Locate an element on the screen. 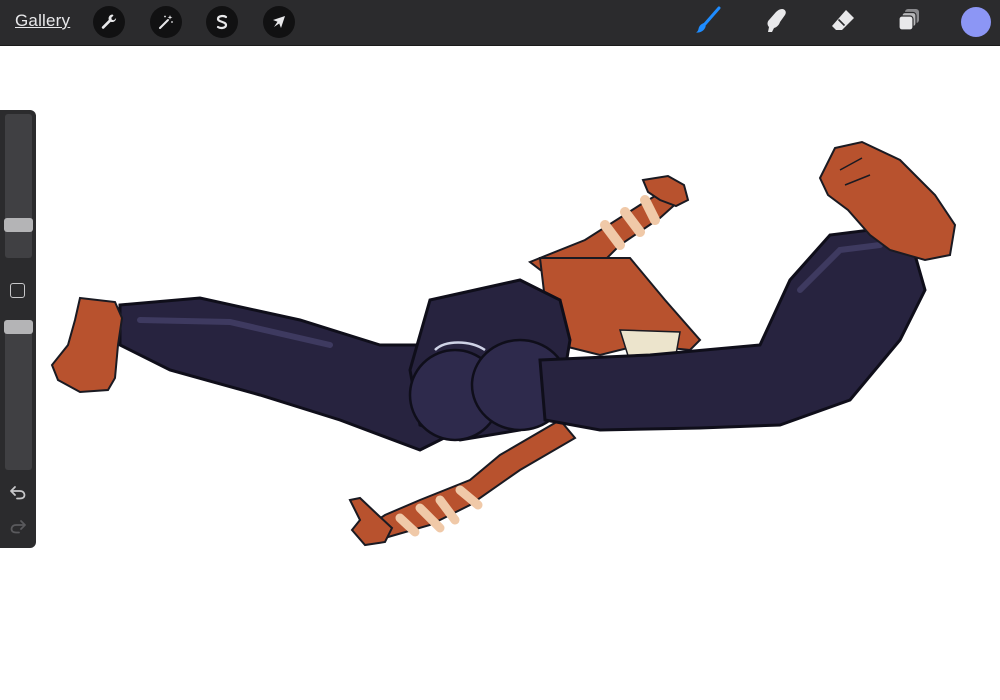 This screenshot has width=1000, height=700. brush-icon is located at coordinates (708, 22).